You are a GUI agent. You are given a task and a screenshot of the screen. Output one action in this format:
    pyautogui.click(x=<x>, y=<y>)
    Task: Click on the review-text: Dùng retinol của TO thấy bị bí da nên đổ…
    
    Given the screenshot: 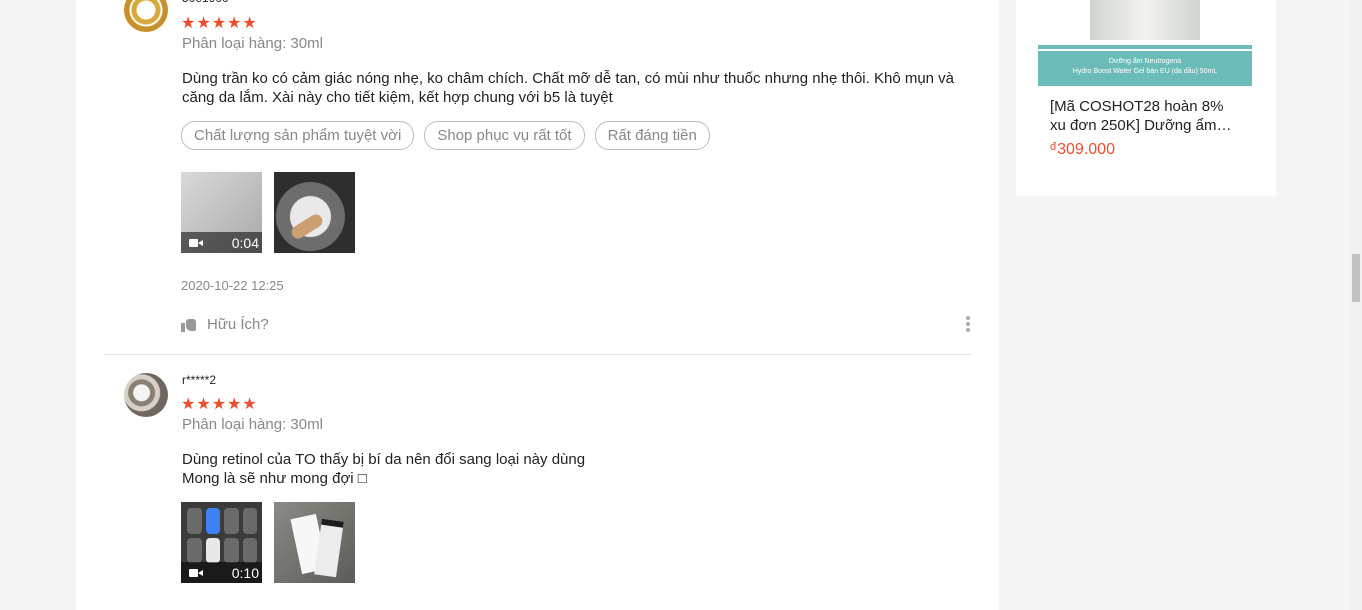 What is the action you would take?
    pyautogui.click(x=572, y=469)
    